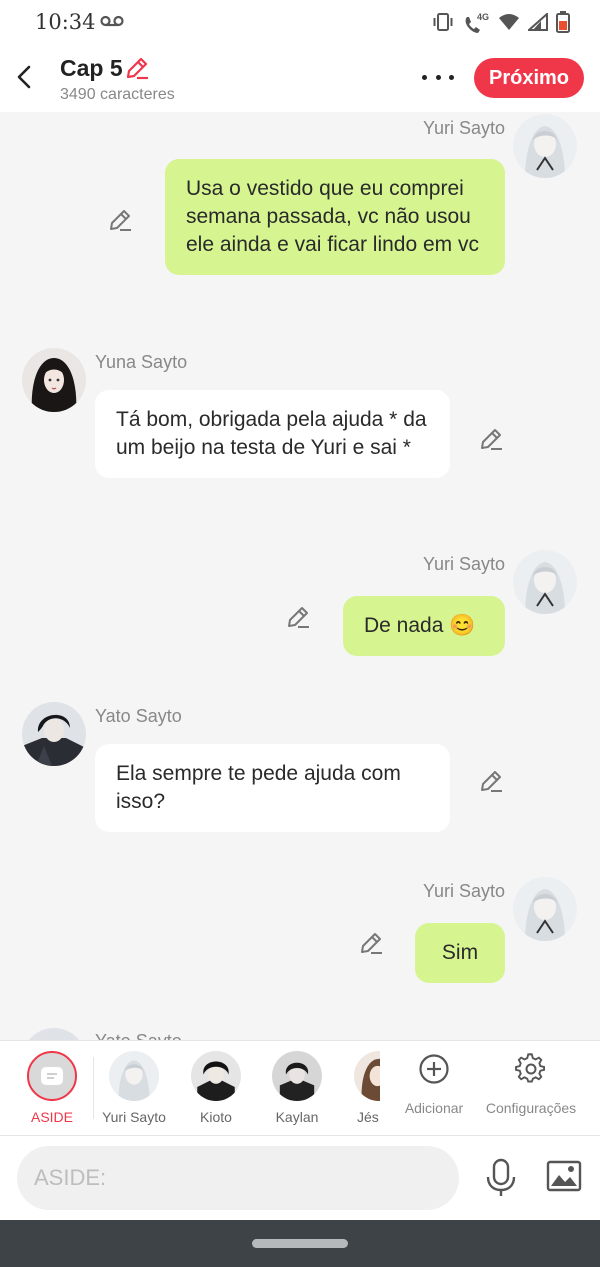  I want to click on home-handle, so click(300, 1243).